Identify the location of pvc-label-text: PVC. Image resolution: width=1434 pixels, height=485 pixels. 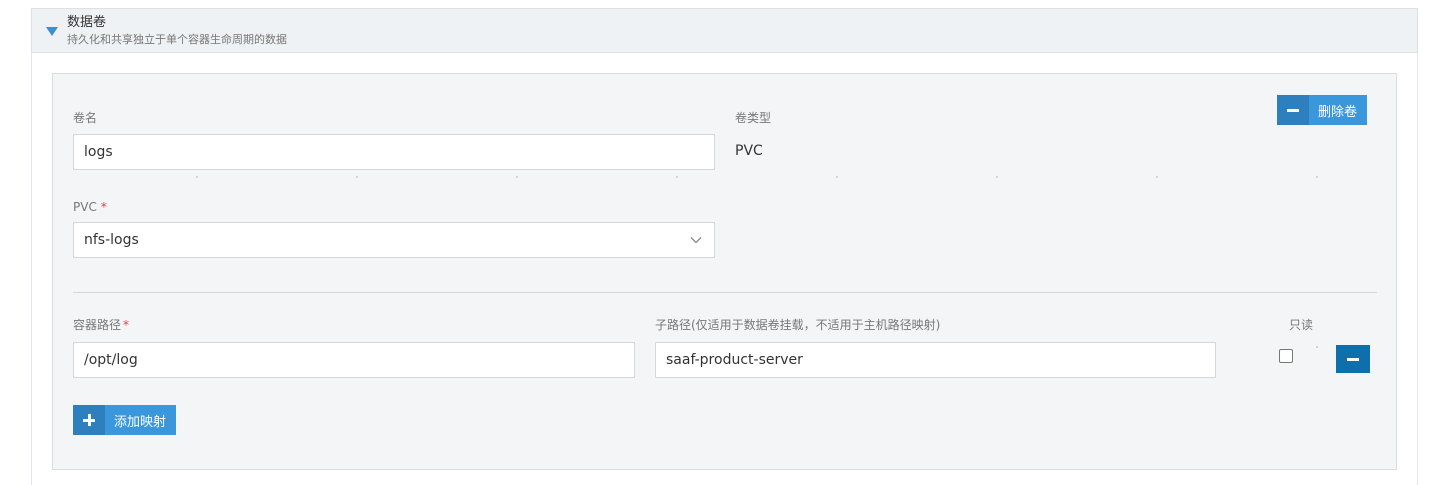
(85, 207).